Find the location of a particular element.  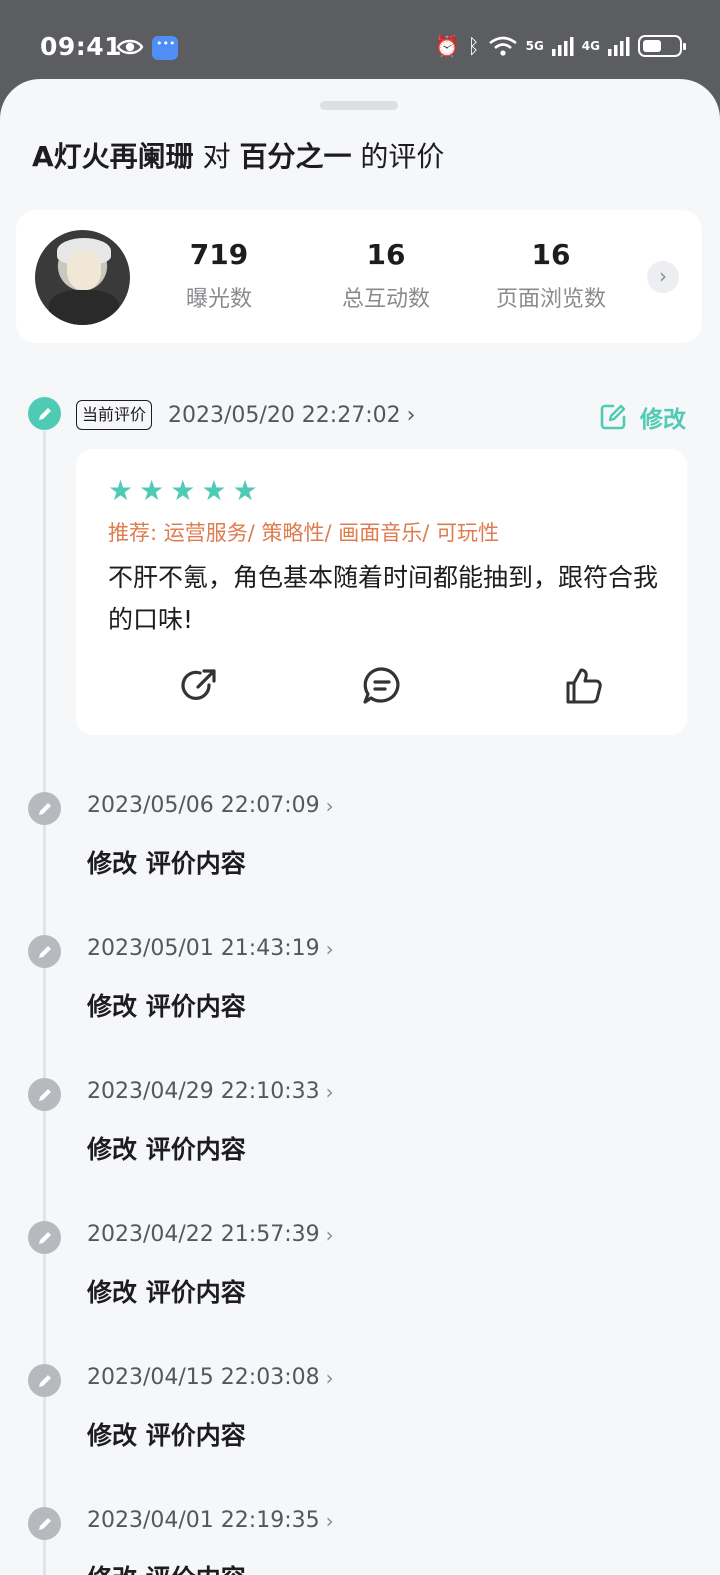

current-review-date: 2023/05/20 22:27:02 is located at coordinates (284, 415).